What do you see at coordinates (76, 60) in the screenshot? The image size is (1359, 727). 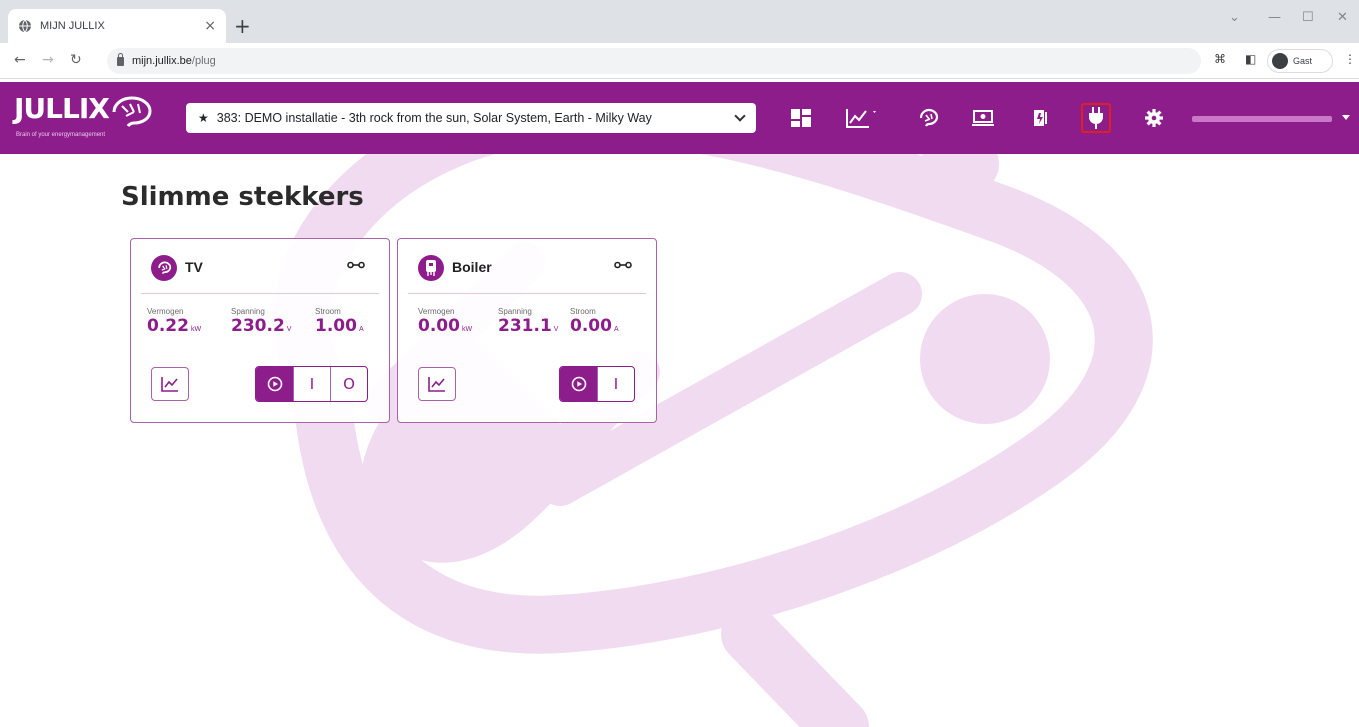 I see `reload-icon: ↻` at bounding box center [76, 60].